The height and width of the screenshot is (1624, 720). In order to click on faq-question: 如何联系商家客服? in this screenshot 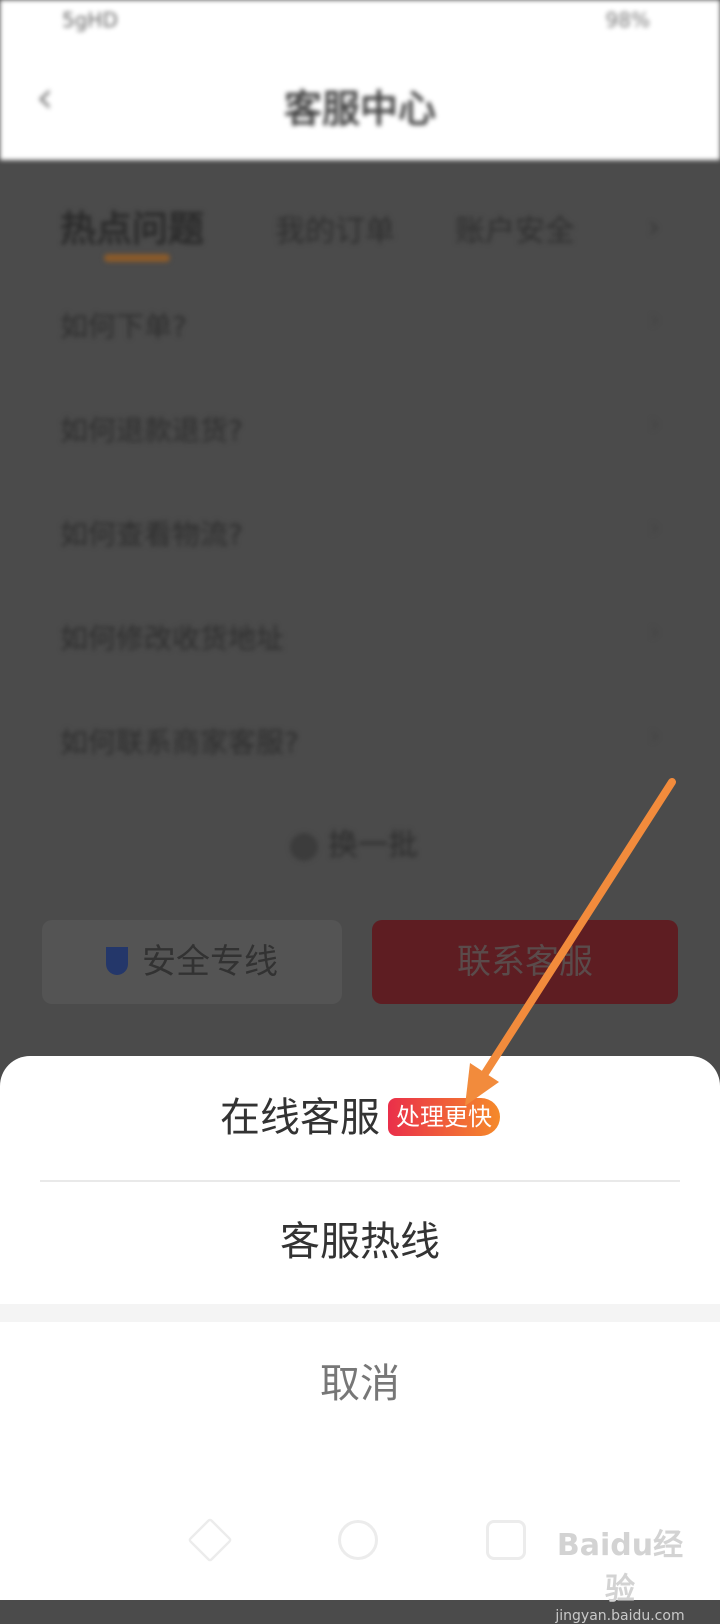, I will do `click(179, 742)`.